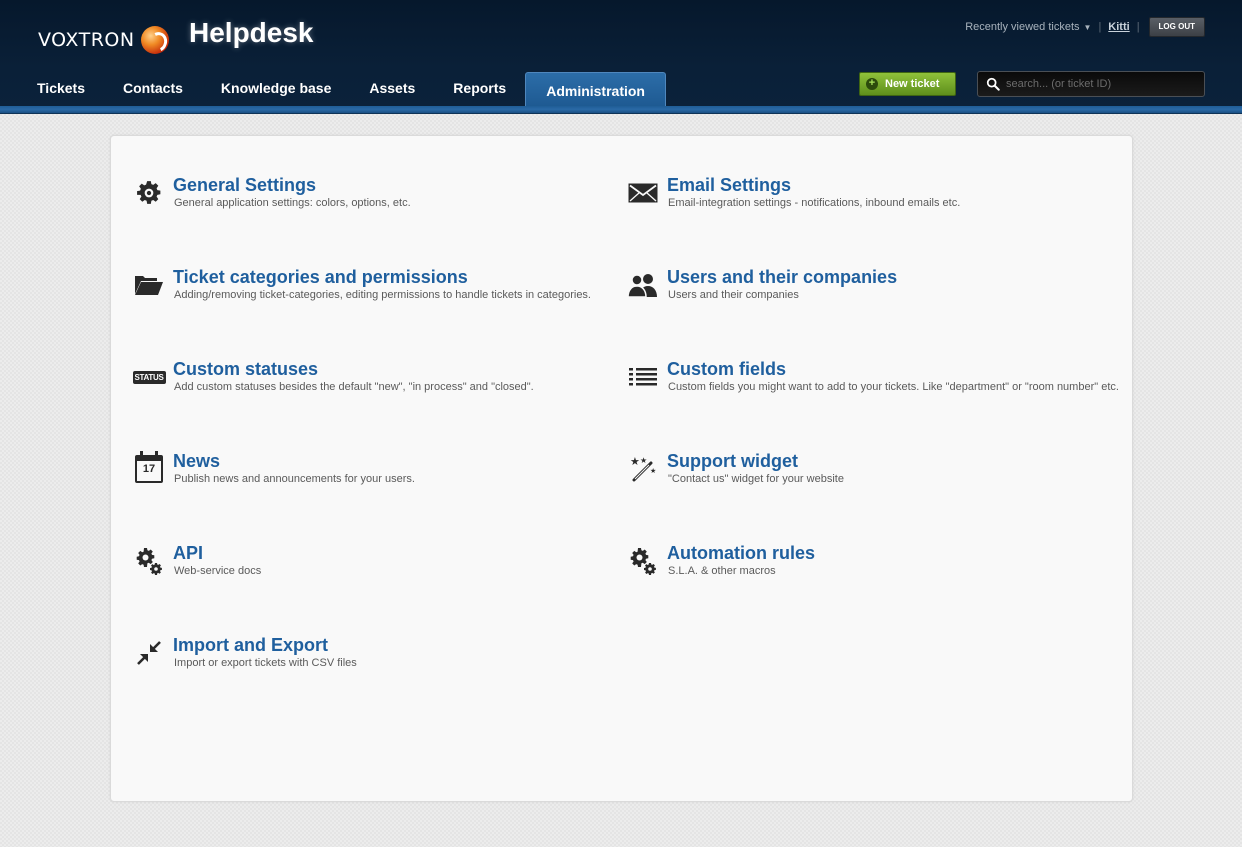  What do you see at coordinates (392, 89) in the screenshot?
I see `nav-tab-assets: Assets` at bounding box center [392, 89].